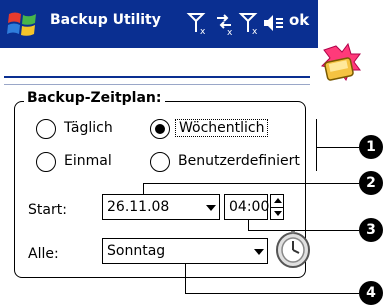 The width and height of the screenshot is (388, 307). What do you see at coordinates (47, 210) in the screenshot?
I see `start-label: Start:` at bounding box center [47, 210].